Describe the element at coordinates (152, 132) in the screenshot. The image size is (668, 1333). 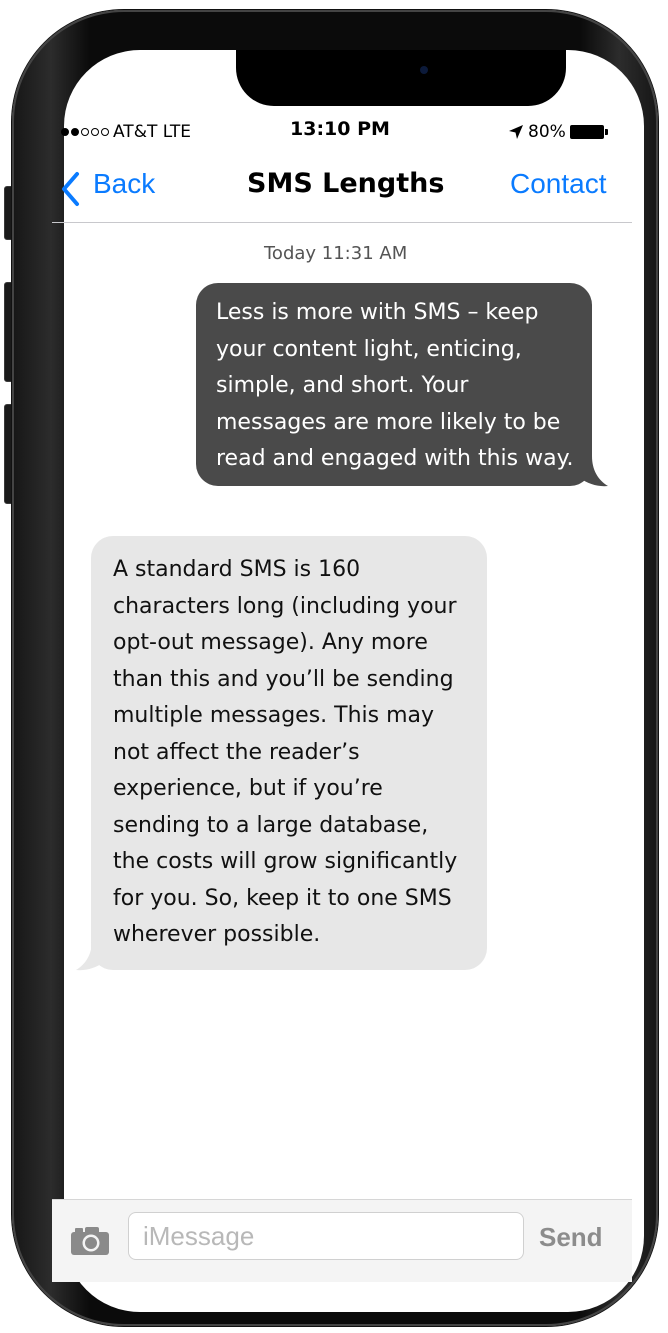
I see `carrier-label: AT&T LTE` at that location.